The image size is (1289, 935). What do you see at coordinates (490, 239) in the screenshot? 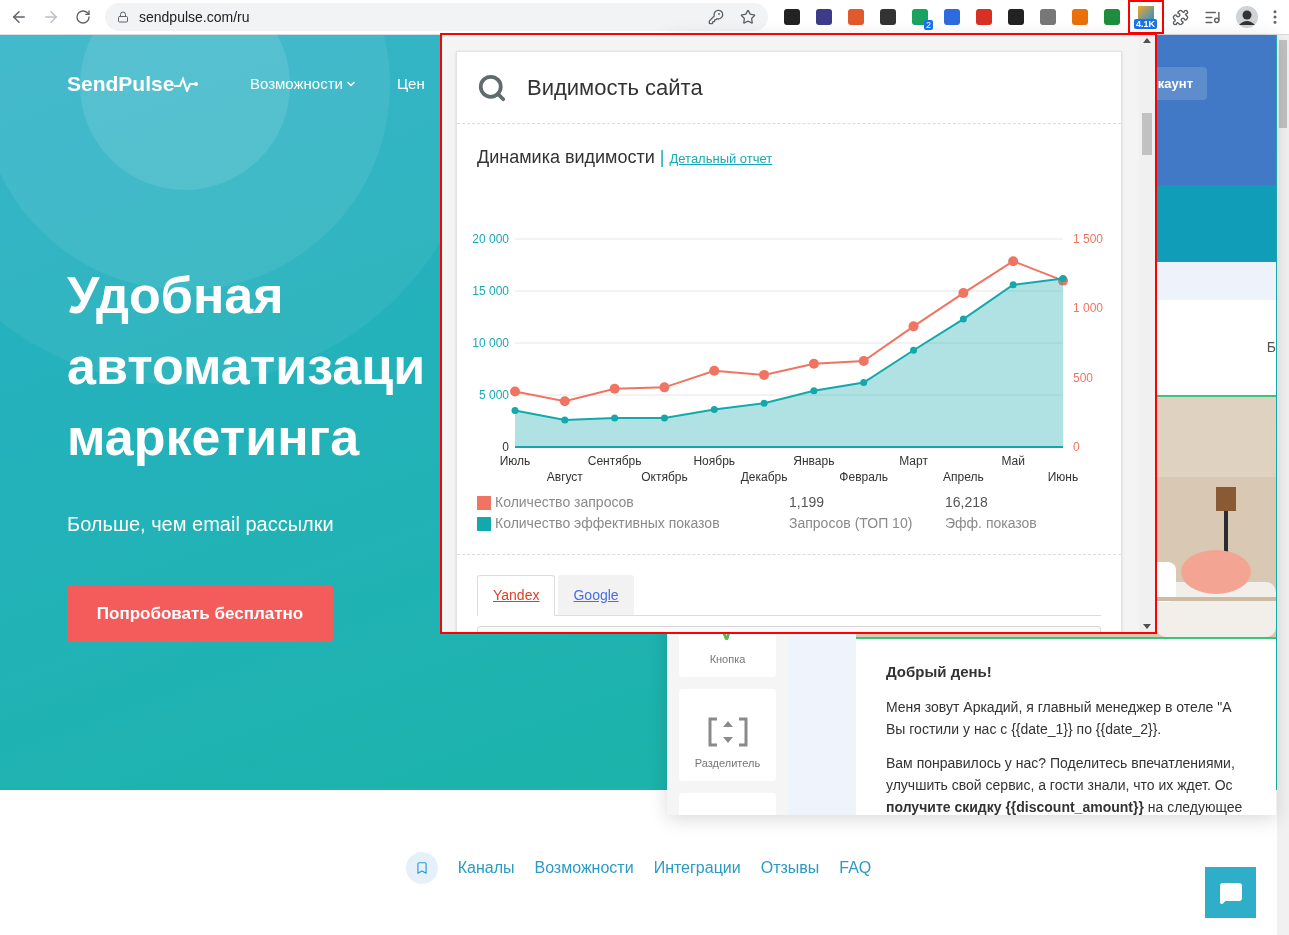
I see `axis-label: 20 000` at bounding box center [490, 239].